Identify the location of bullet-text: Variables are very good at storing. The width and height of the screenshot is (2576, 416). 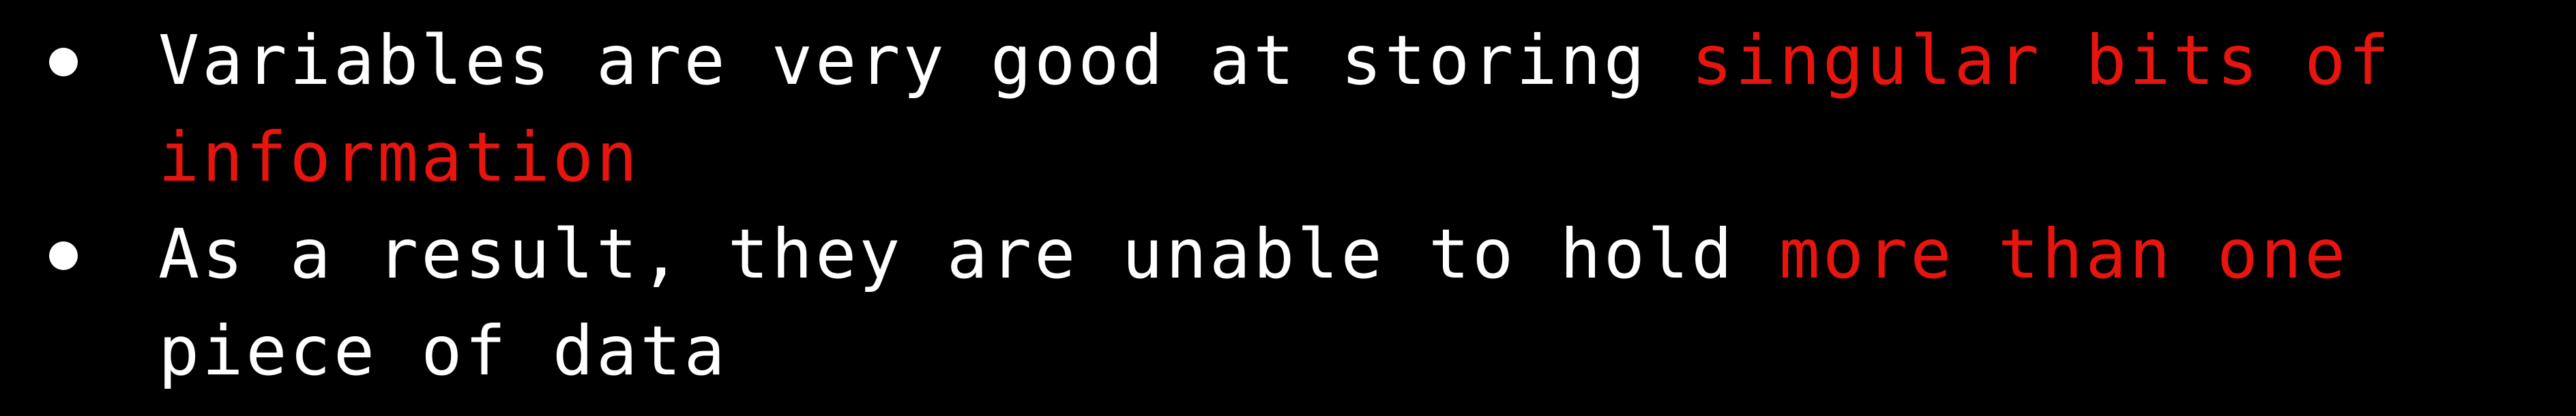
(925, 60).